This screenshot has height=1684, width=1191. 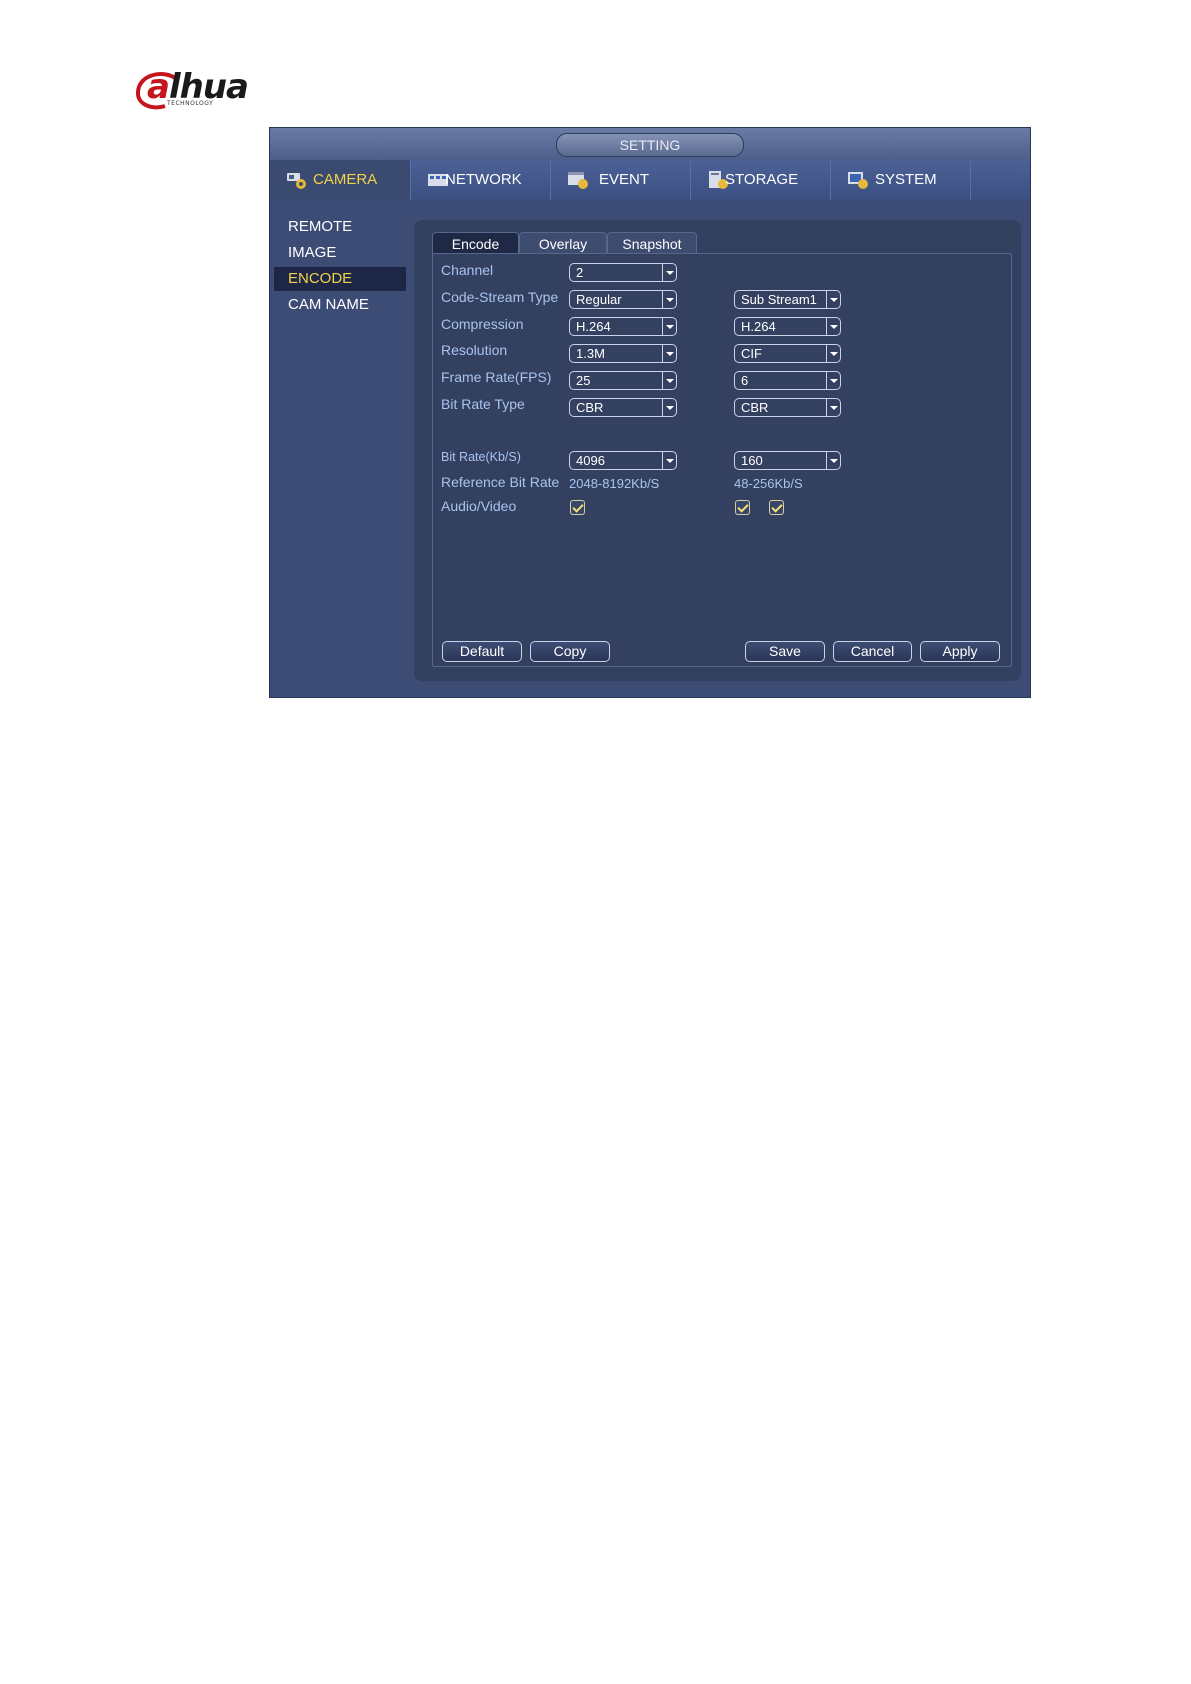 What do you see at coordinates (482, 651) in the screenshot?
I see `default-button: Default` at bounding box center [482, 651].